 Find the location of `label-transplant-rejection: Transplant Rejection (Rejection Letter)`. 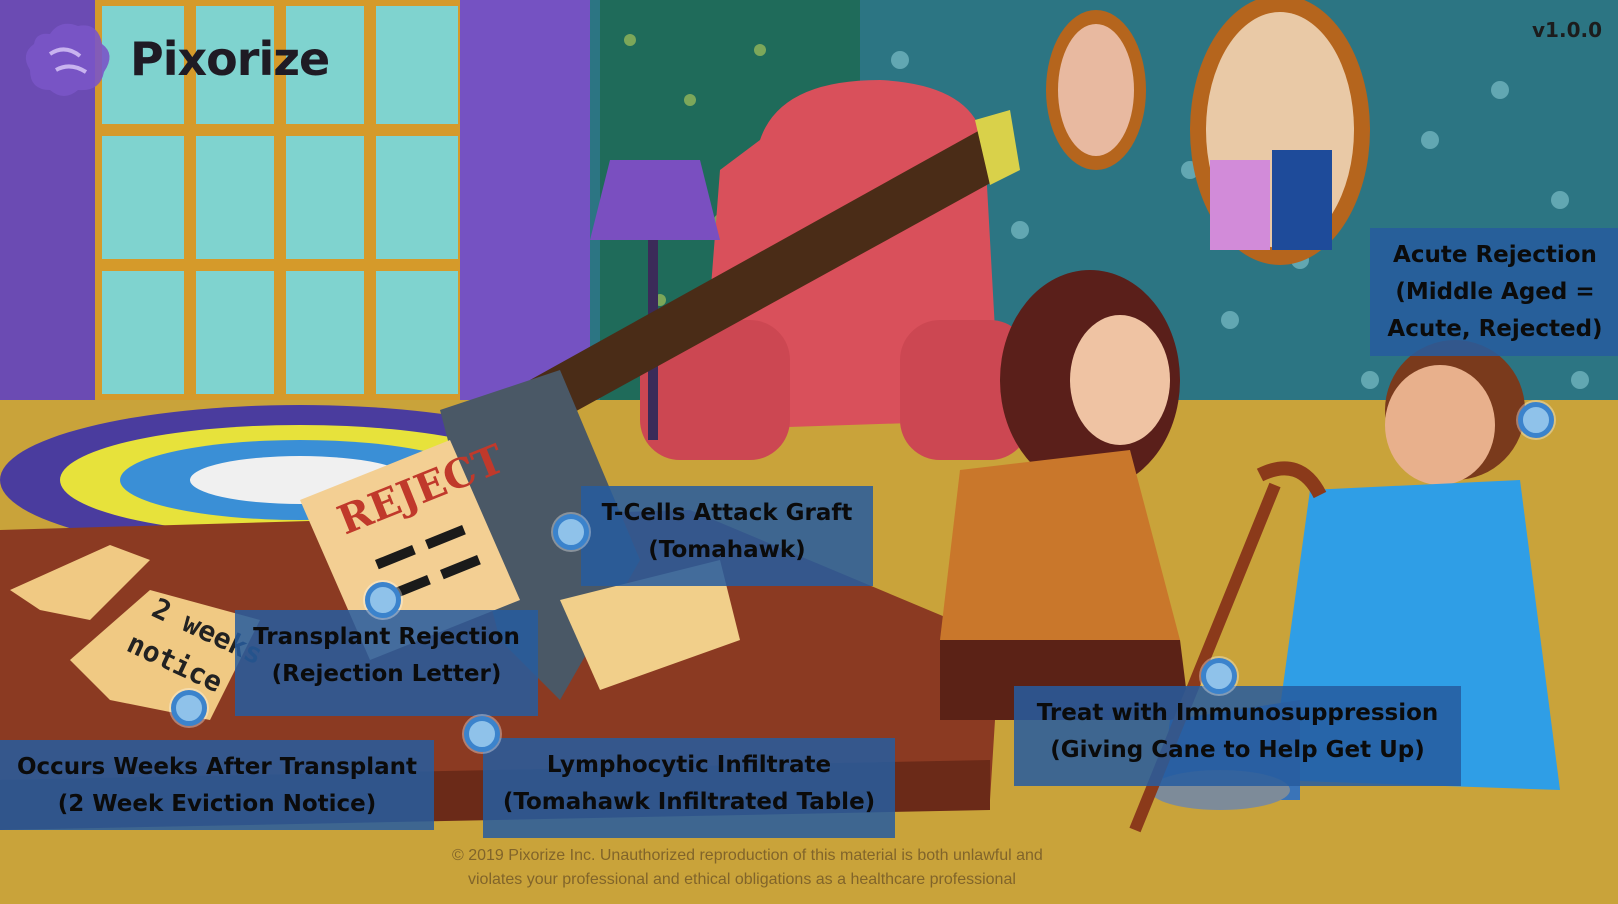

label-transplant-rejection: Transplant Rejection (Rejection Letter) is located at coordinates (386, 663).